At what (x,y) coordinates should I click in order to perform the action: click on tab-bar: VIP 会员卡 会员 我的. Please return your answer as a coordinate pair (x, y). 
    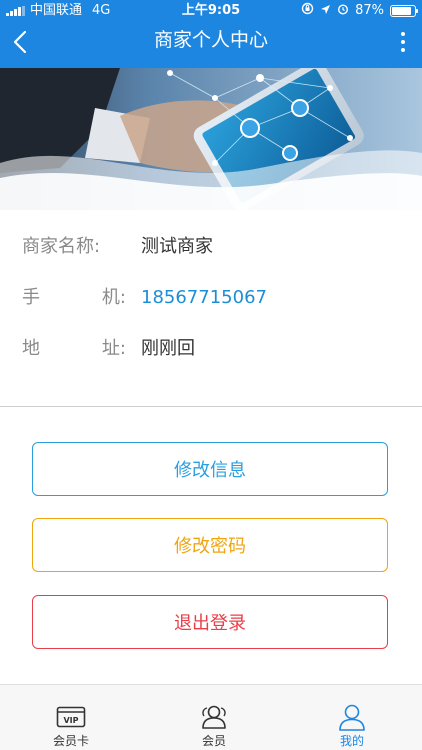
    Looking at the image, I should click on (211, 717).